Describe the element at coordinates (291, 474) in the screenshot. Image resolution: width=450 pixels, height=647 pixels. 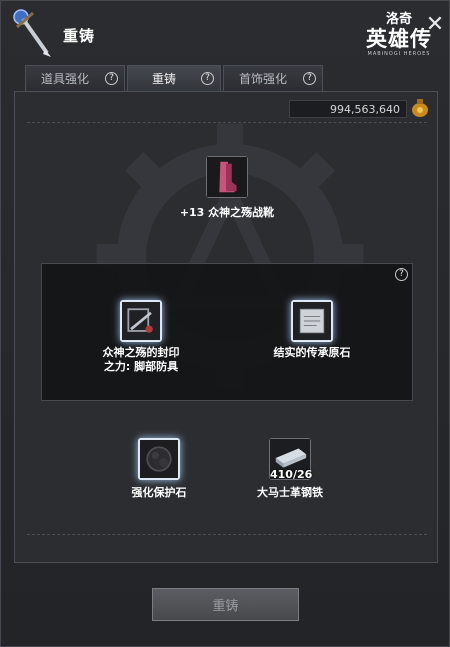
I see `steel-ingot-count: 410/26` at that location.